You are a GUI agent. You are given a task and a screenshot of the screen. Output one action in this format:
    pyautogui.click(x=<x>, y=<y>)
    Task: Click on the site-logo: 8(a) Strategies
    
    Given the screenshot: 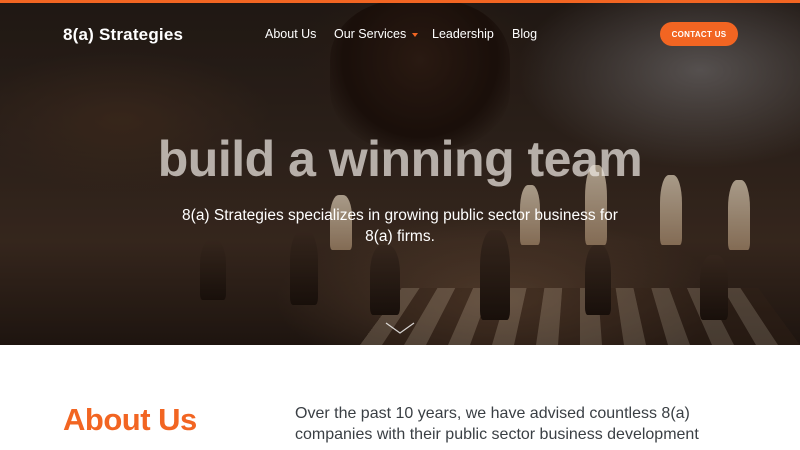 What is the action you would take?
    pyautogui.click(x=123, y=35)
    